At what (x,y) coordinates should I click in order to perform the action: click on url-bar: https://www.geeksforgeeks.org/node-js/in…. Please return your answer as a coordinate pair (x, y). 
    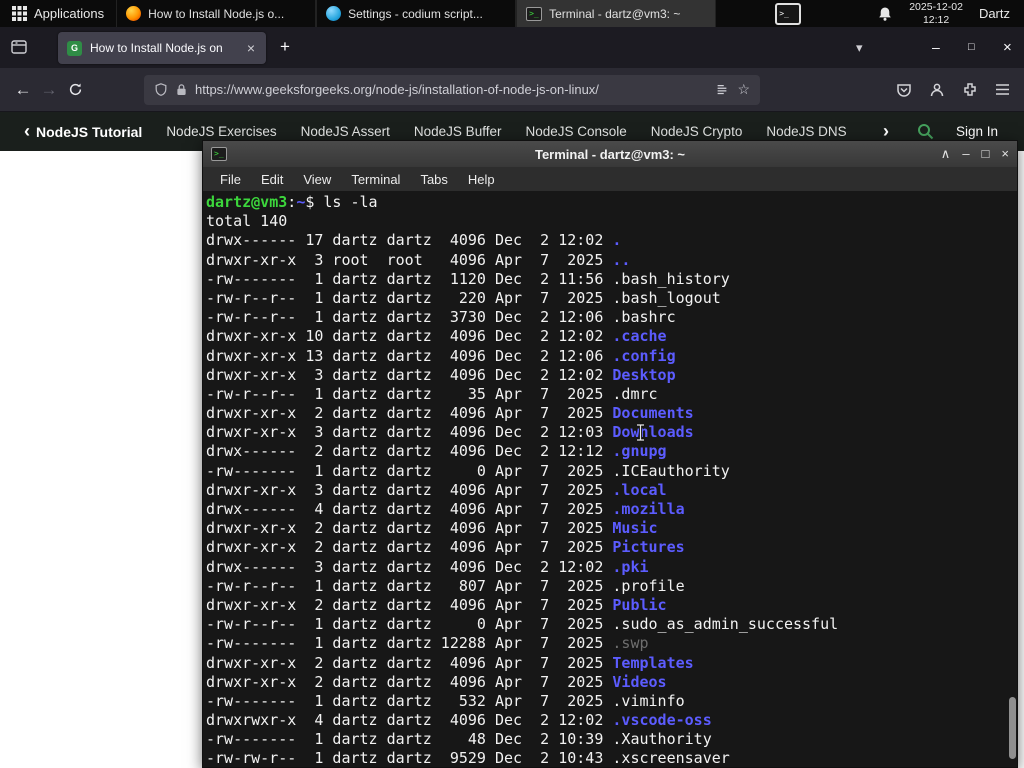
    Looking at the image, I should click on (452, 89).